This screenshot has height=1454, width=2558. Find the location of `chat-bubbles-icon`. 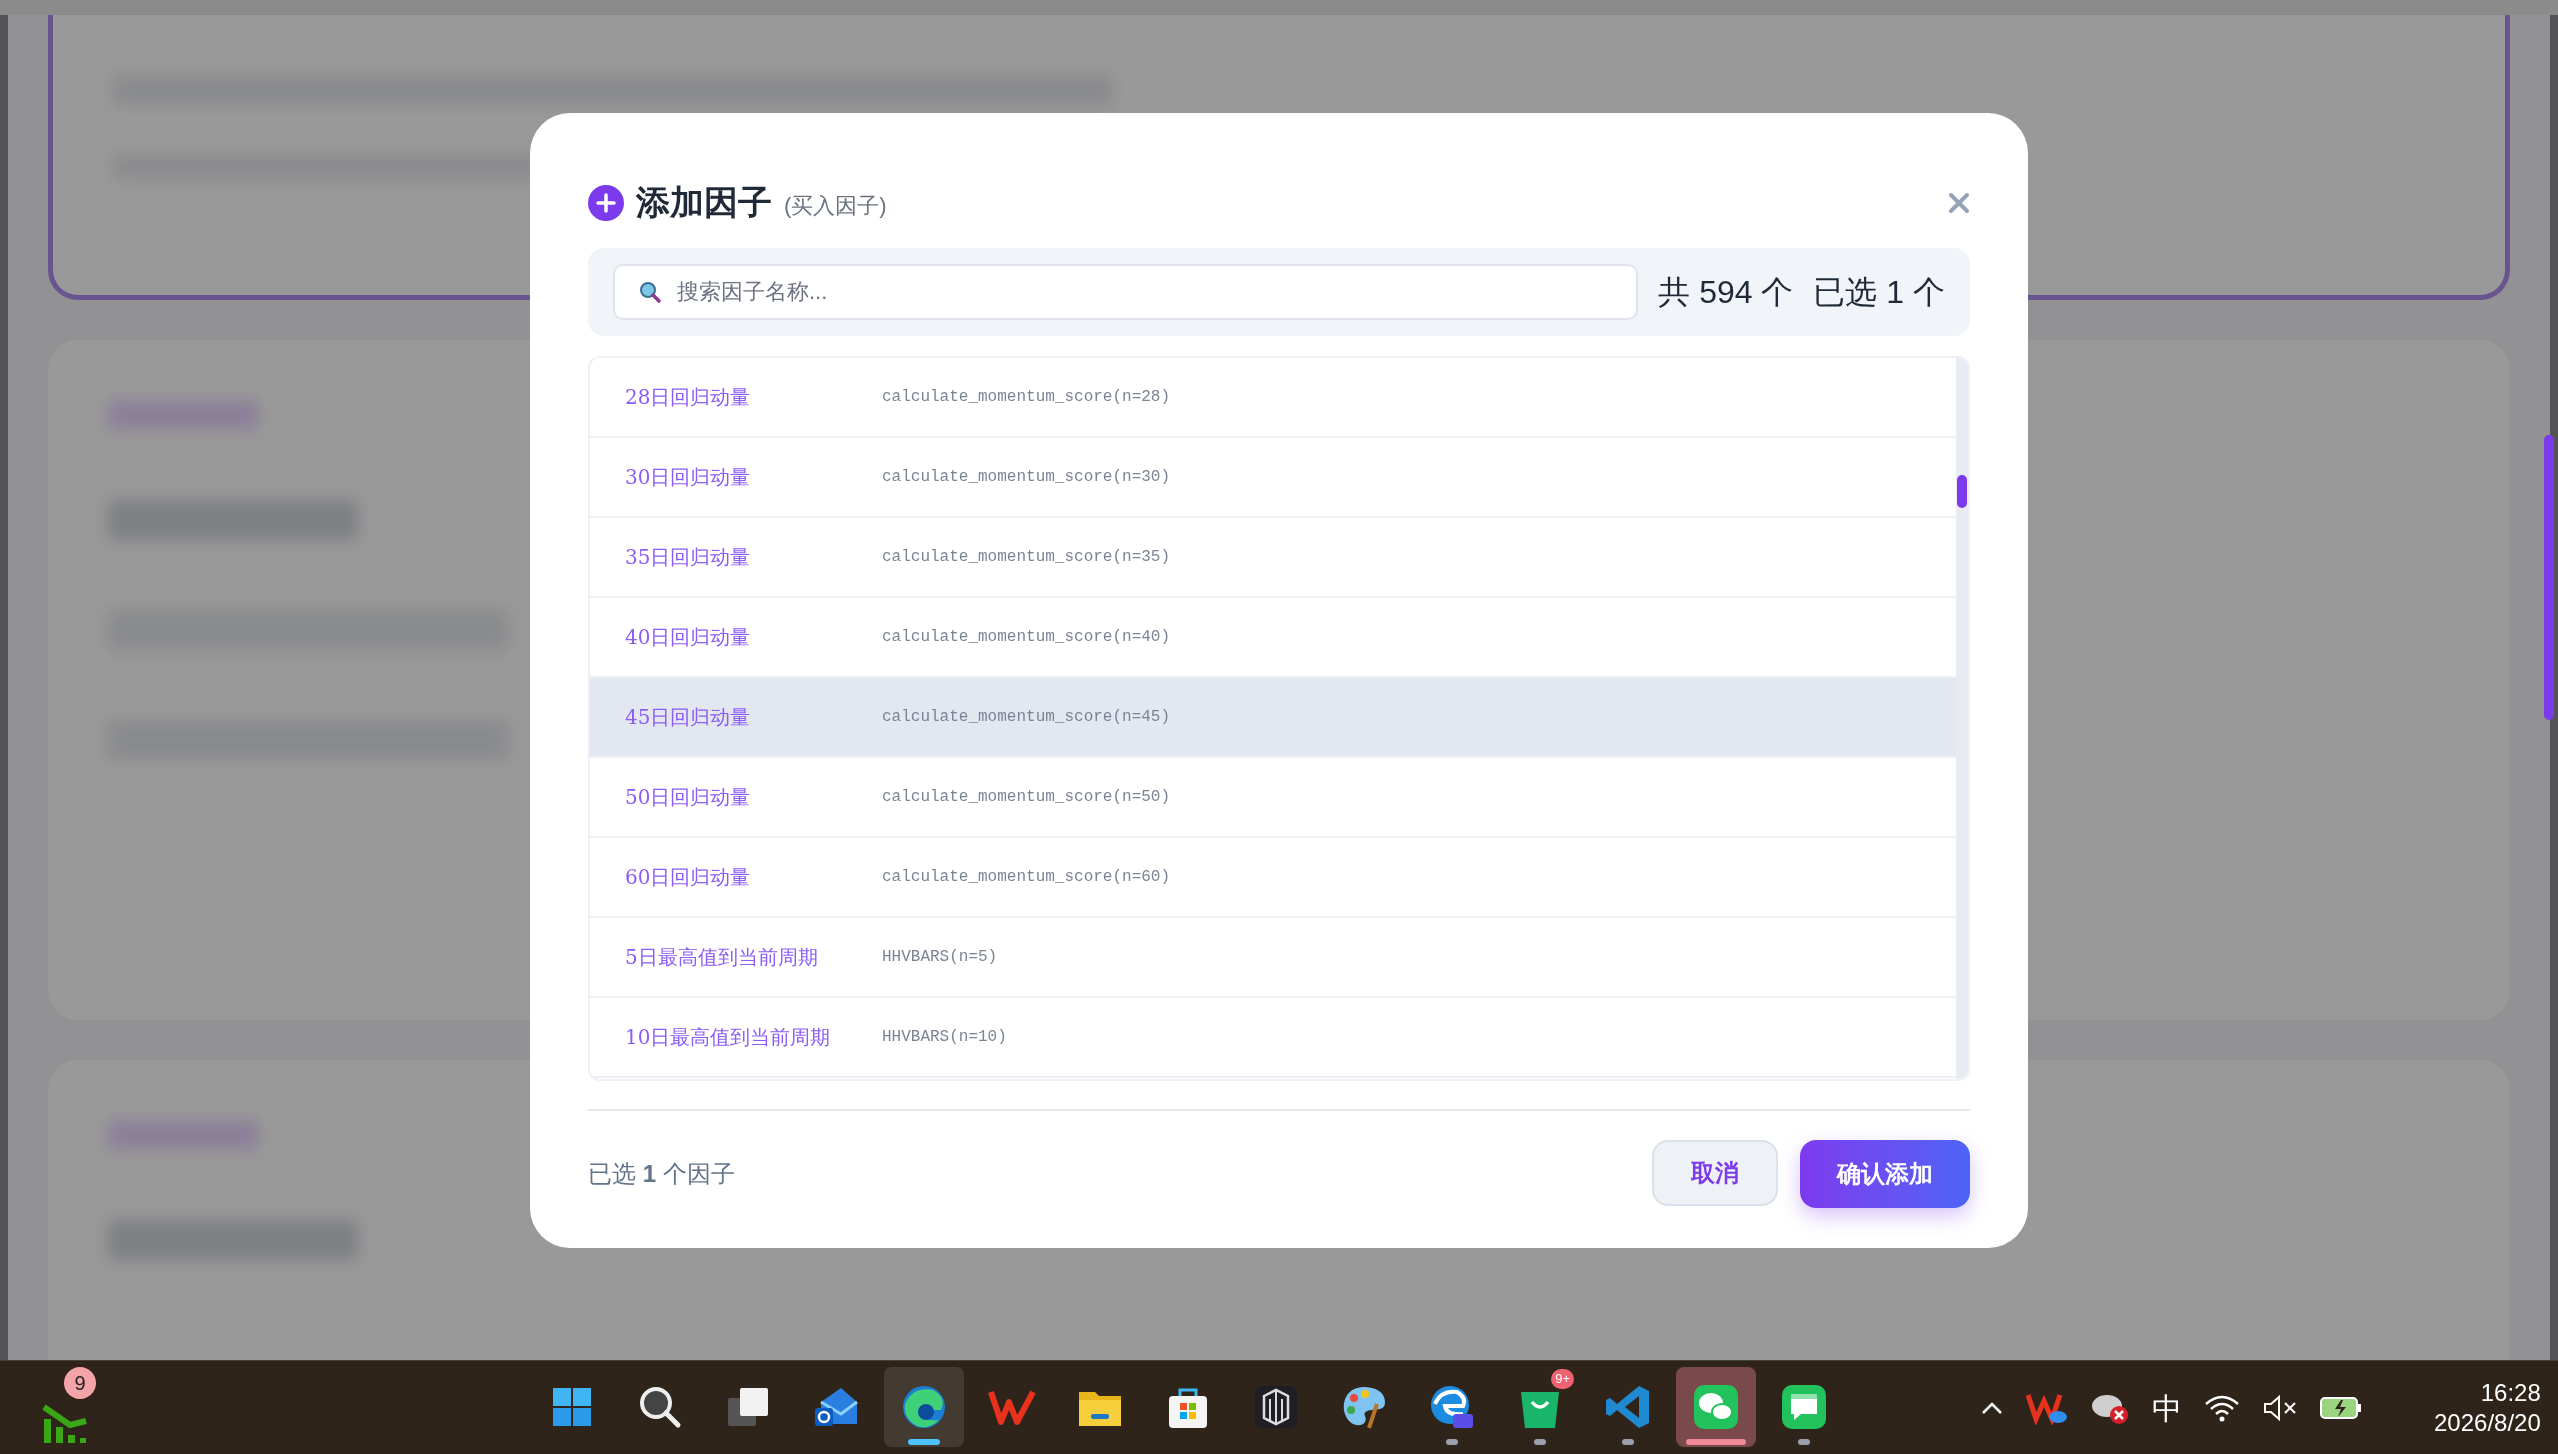

chat-bubbles-icon is located at coordinates (1716, 1407).